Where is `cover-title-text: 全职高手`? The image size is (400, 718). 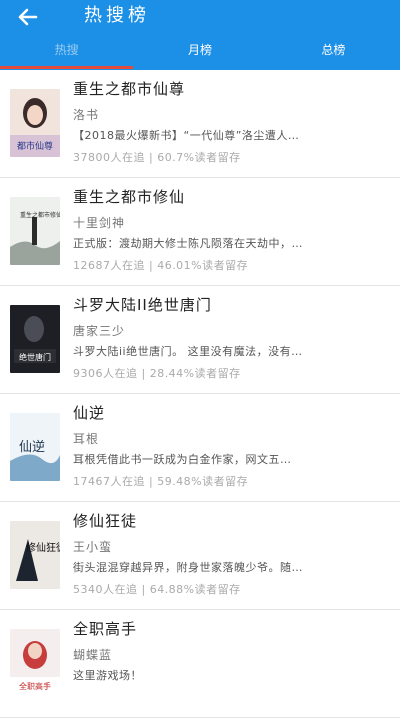 cover-title-text: 全职高手 is located at coordinates (35, 686).